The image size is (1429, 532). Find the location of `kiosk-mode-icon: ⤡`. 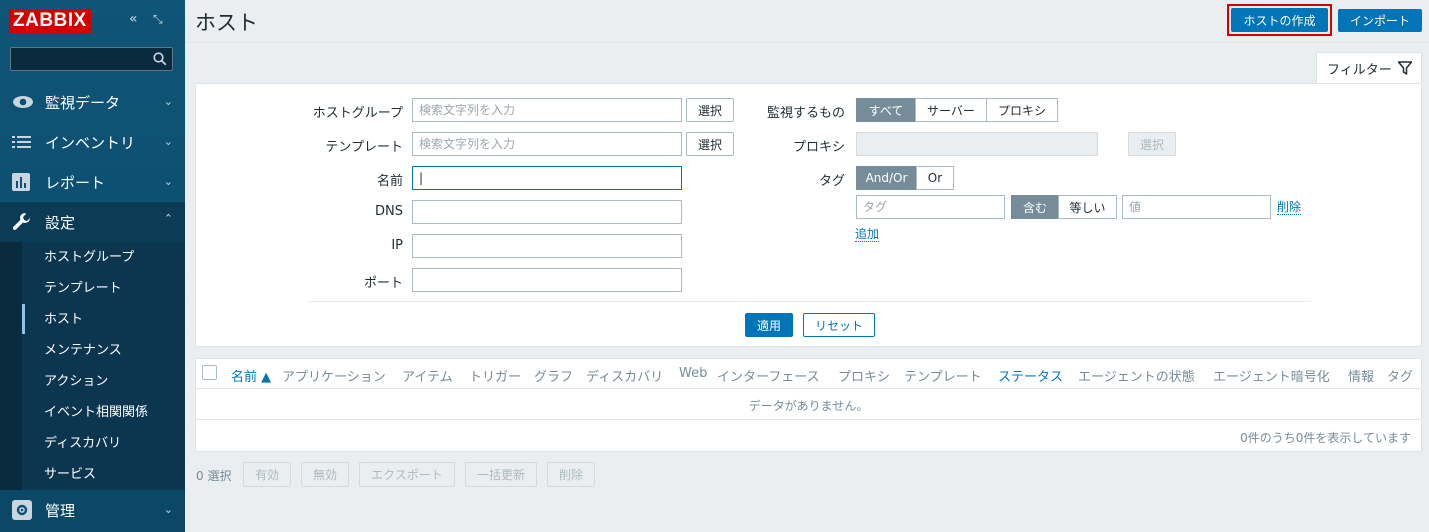

kiosk-mode-icon: ⤡ is located at coordinates (158, 19).